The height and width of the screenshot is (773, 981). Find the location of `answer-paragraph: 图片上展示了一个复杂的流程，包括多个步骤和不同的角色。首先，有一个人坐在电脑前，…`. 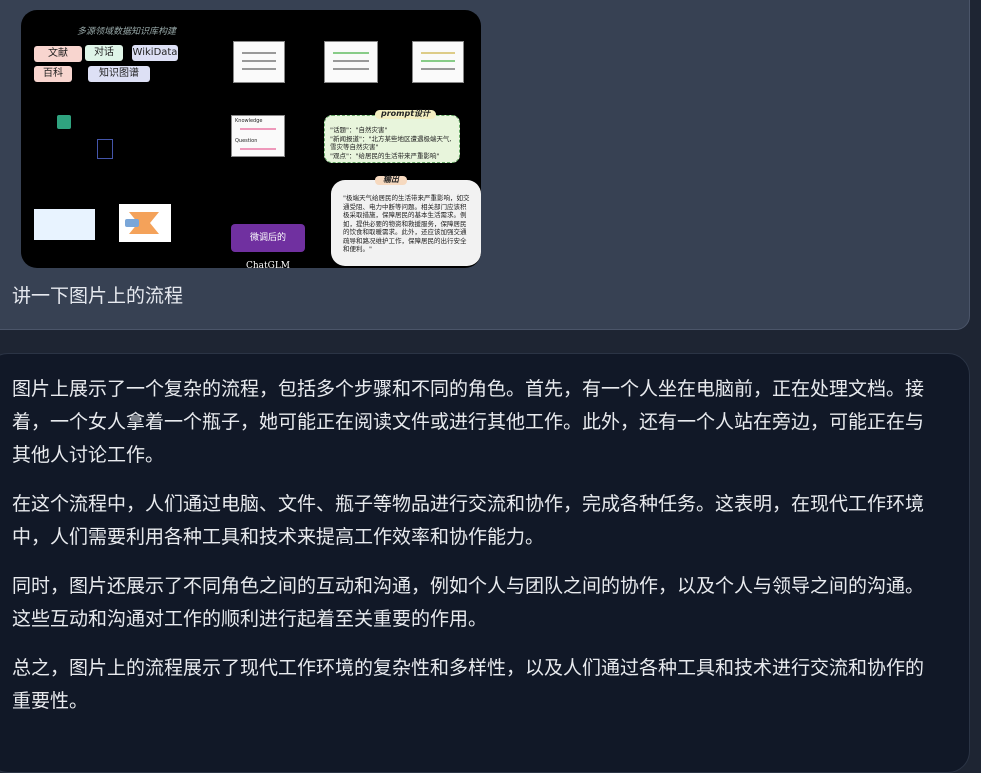

answer-paragraph: 图片上展示了一个复杂的流程，包括多个步骤和不同的角色。首先，有一个人坐在电脑前，… is located at coordinates (468, 422).